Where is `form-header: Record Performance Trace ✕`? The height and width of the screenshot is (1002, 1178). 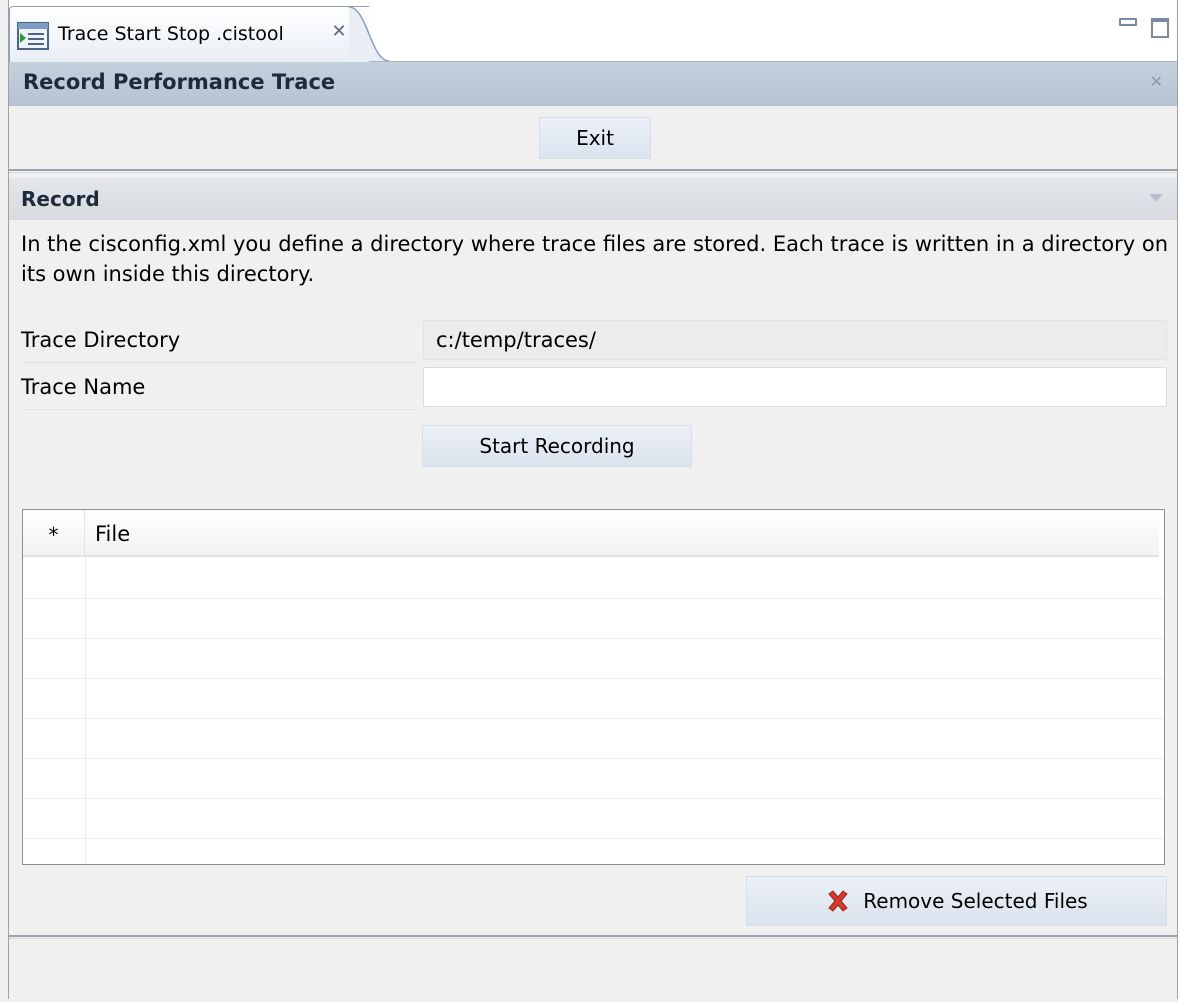
form-header: Record Performance Trace ✕ is located at coordinates (593, 84).